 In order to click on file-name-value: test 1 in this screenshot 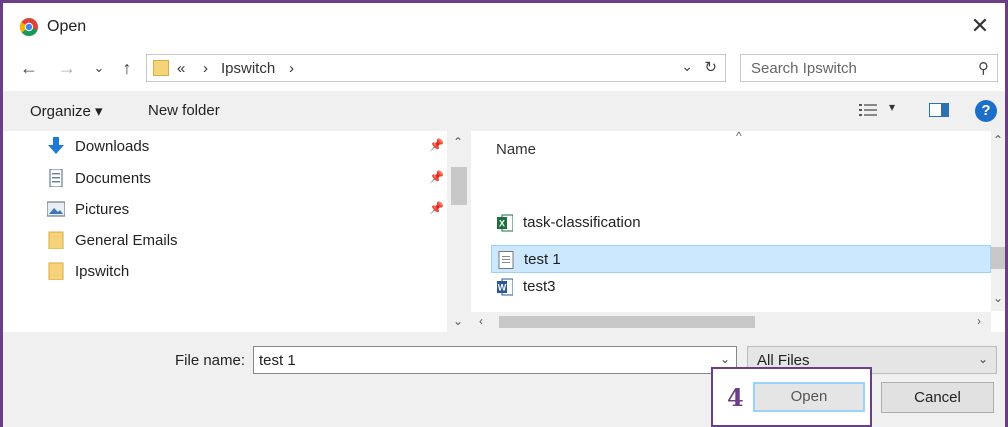, I will do `click(277, 360)`.